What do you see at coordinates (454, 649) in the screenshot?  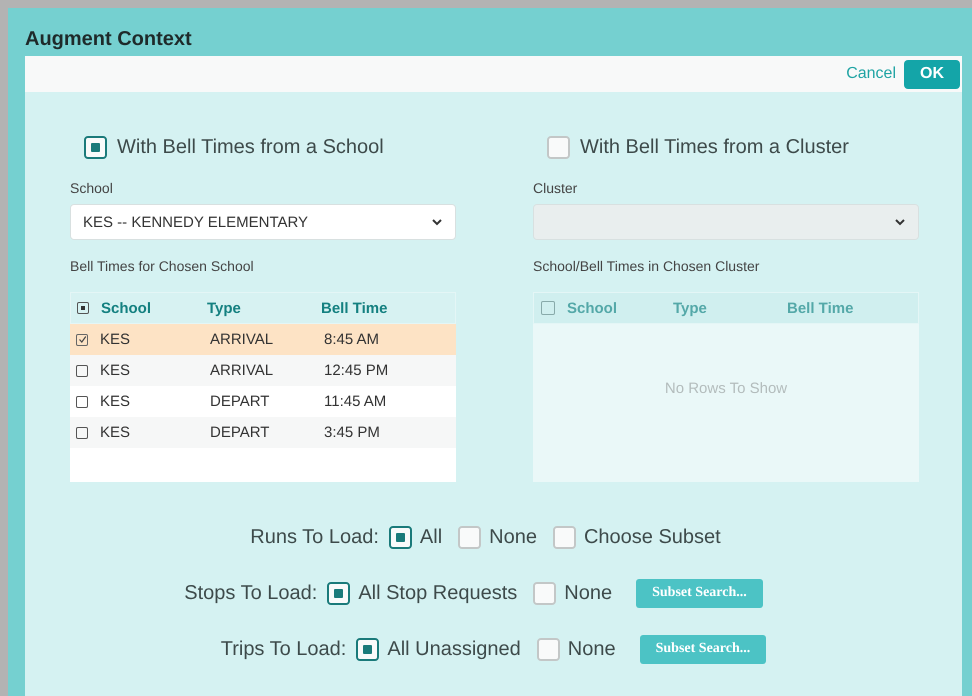 I see `choice-label: All Unassigned` at bounding box center [454, 649].